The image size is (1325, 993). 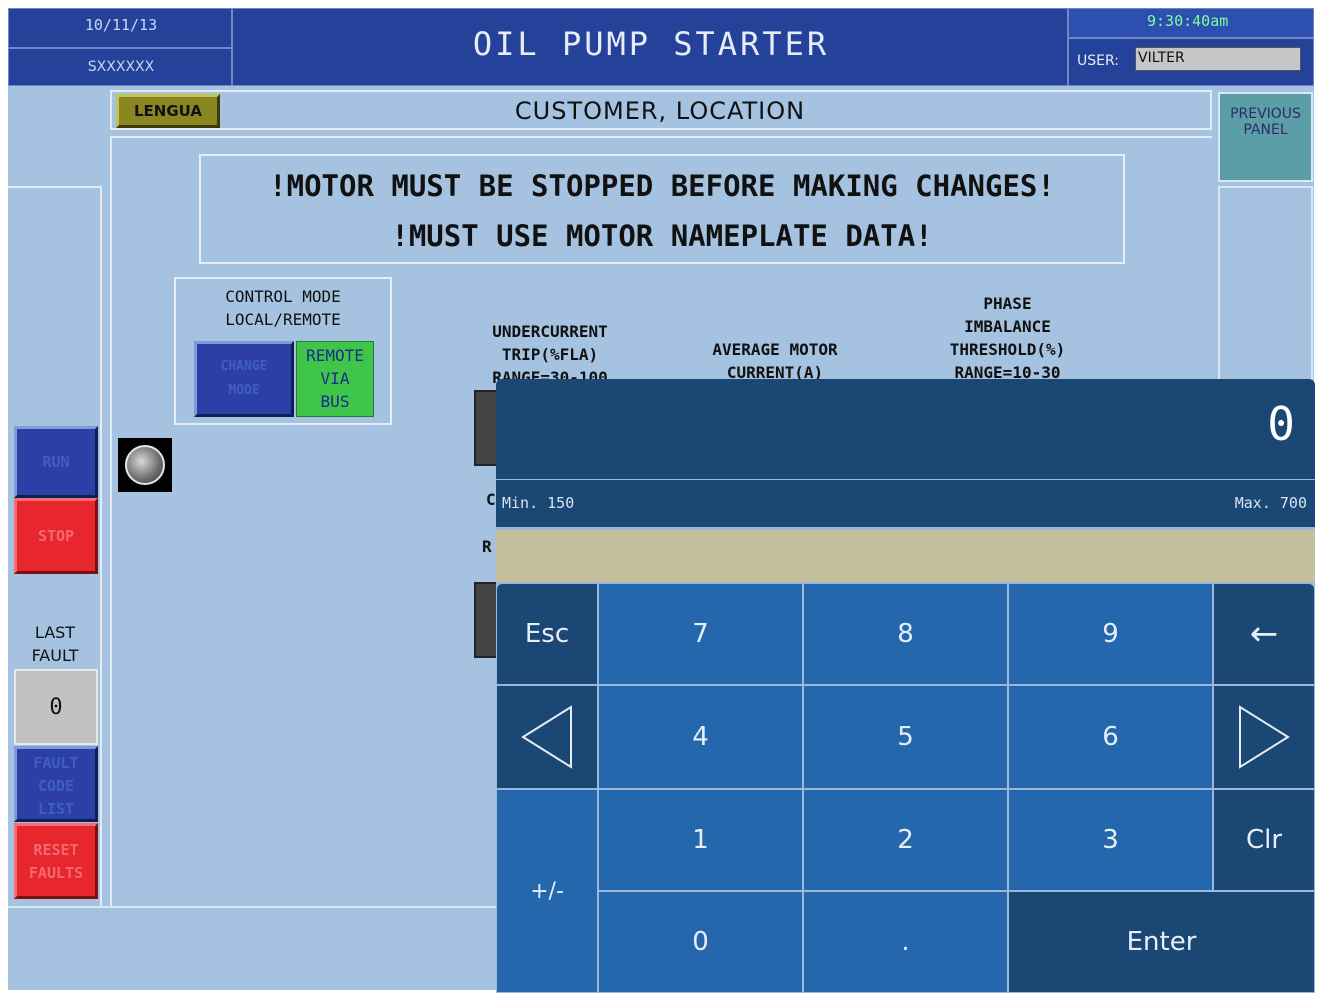 I want to click on keypad-display-value: 0, so click(x=1281, y=424).